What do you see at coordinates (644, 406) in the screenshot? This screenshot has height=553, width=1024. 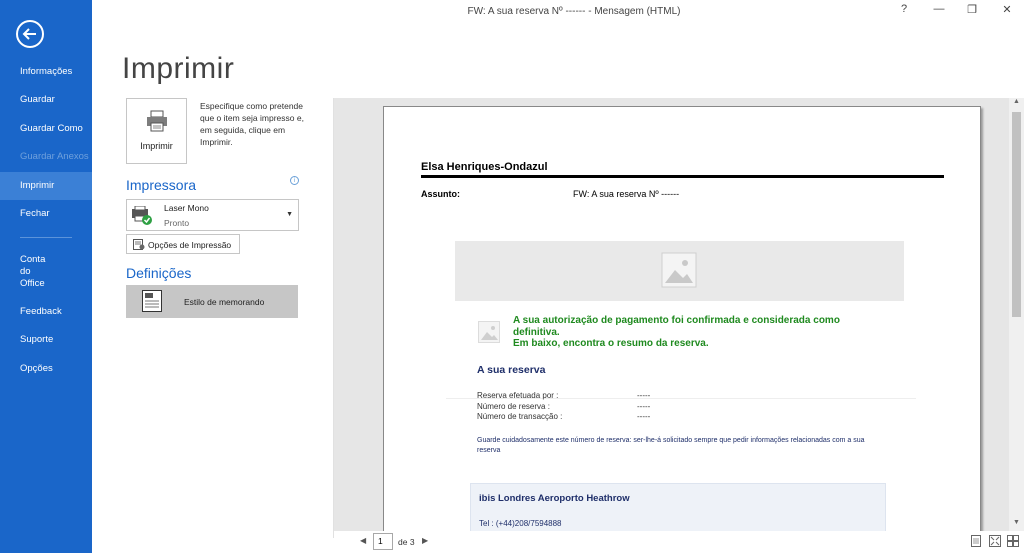 I see `reservation-number-value: -----` at bounding box center [644, 406].